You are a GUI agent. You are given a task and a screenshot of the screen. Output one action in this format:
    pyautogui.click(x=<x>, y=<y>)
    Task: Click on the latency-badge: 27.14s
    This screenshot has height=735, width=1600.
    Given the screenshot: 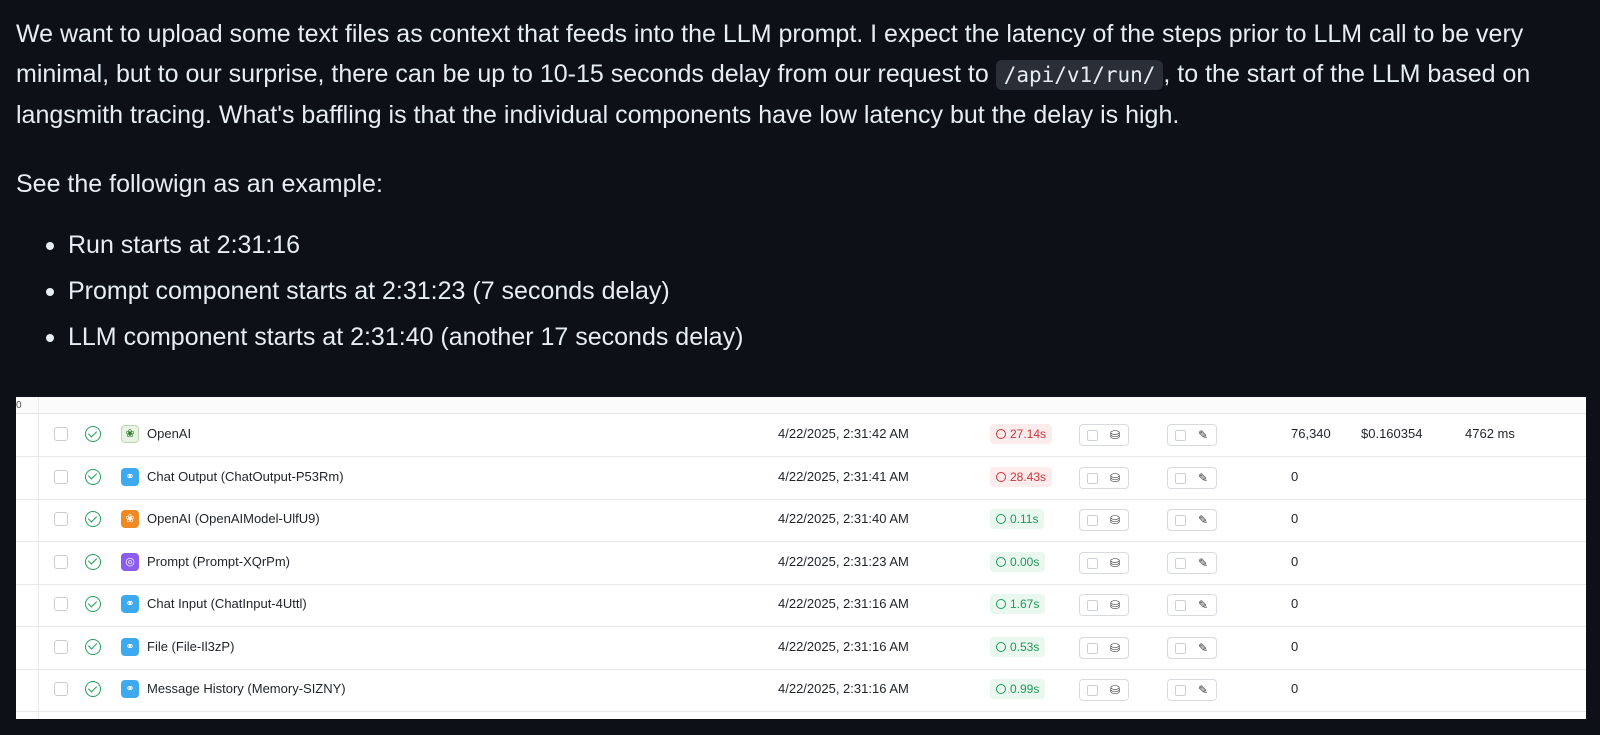 What is the action you would take?
    pyautogui.click(x=1021, y=434)
    